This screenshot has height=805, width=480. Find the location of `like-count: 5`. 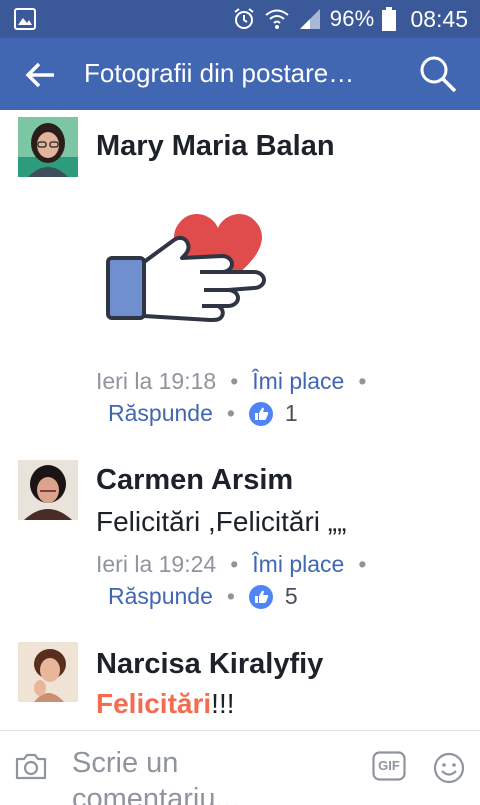

like-count: 5 is located at coordinates (291, 596).